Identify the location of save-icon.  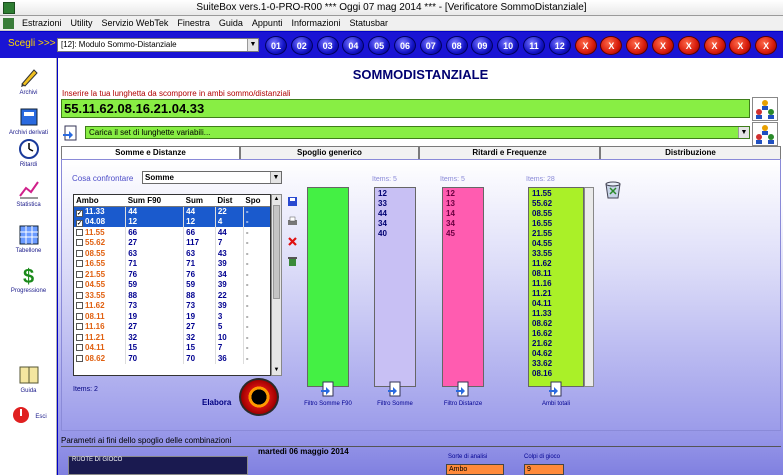
(292, 201).